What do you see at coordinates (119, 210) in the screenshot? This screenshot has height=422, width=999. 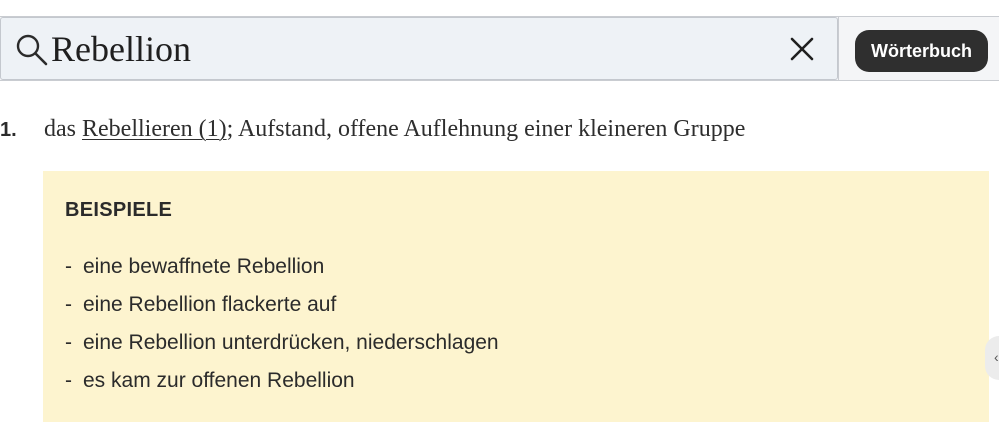 I see `examples-title: BEISPIELE` at bounding box center [119, 210].